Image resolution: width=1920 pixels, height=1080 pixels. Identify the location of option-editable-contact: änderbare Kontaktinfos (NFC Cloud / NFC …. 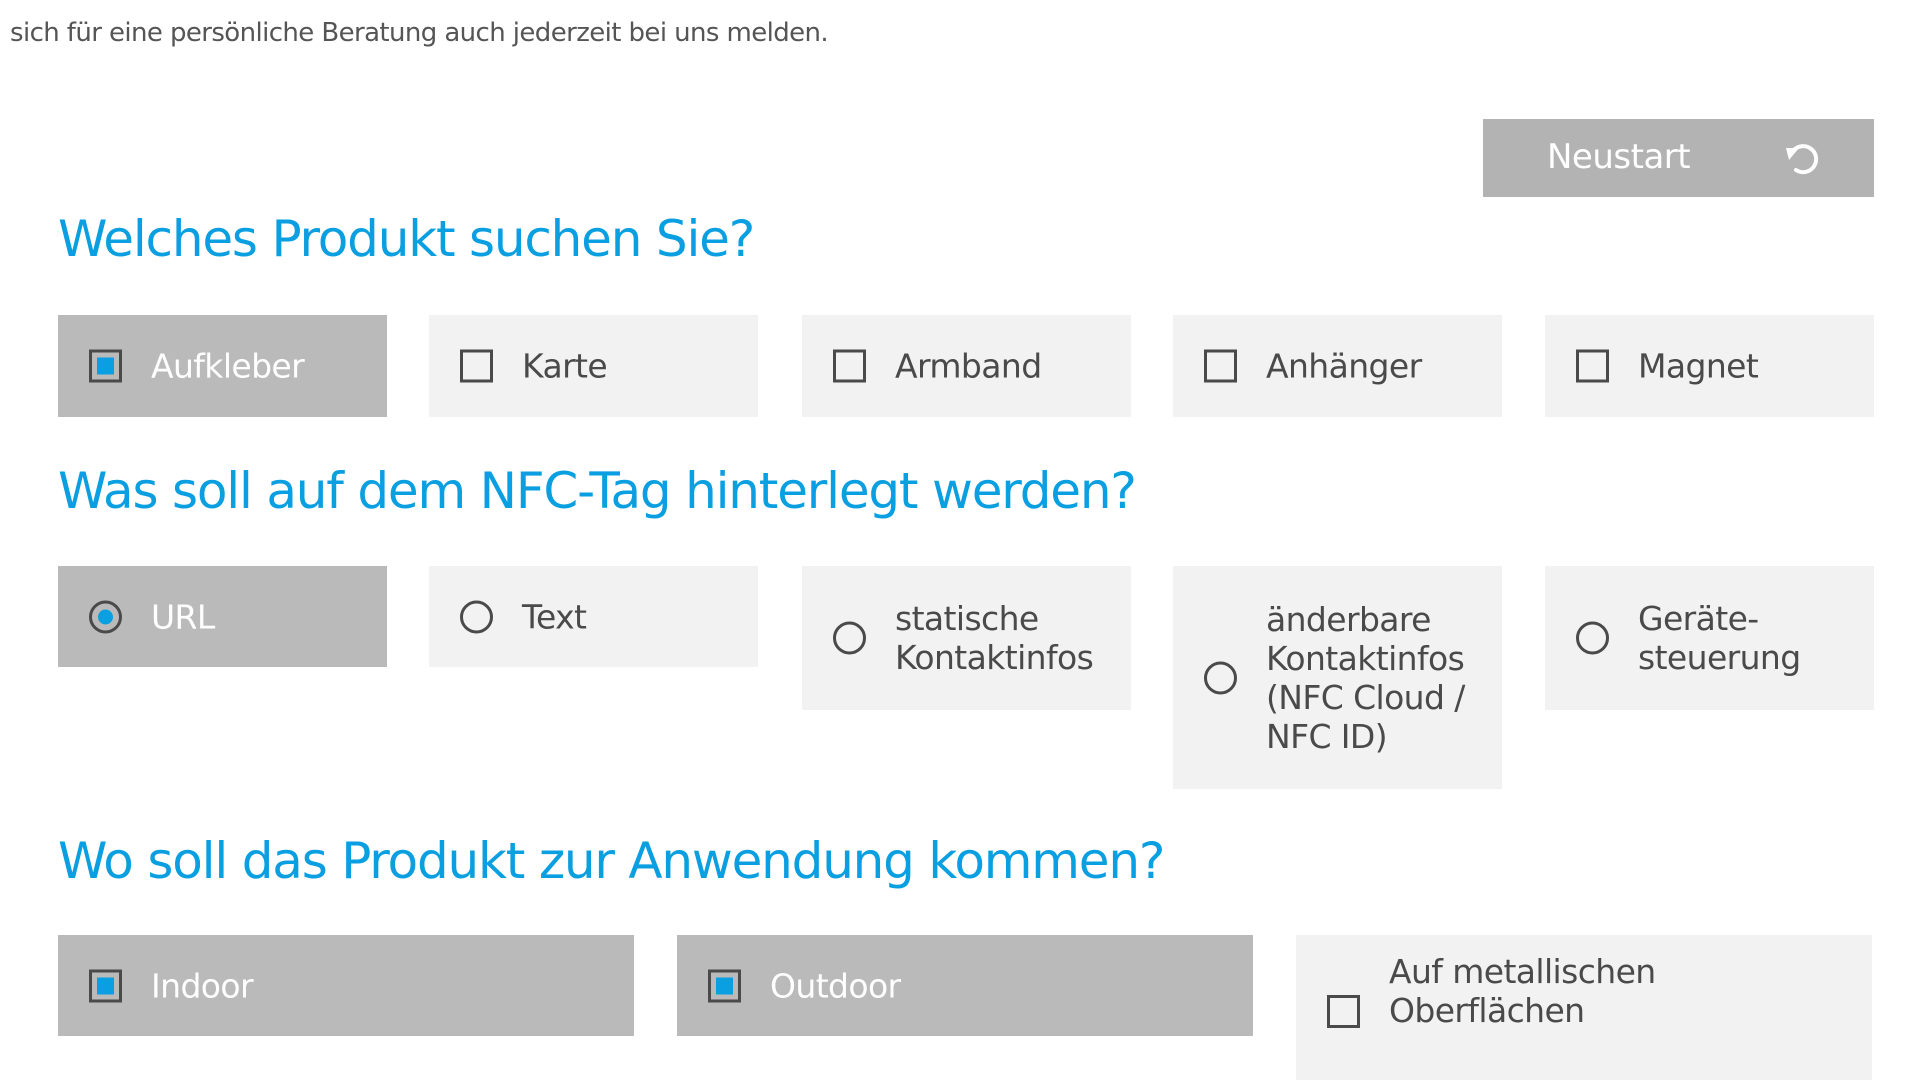
(1337, 677).